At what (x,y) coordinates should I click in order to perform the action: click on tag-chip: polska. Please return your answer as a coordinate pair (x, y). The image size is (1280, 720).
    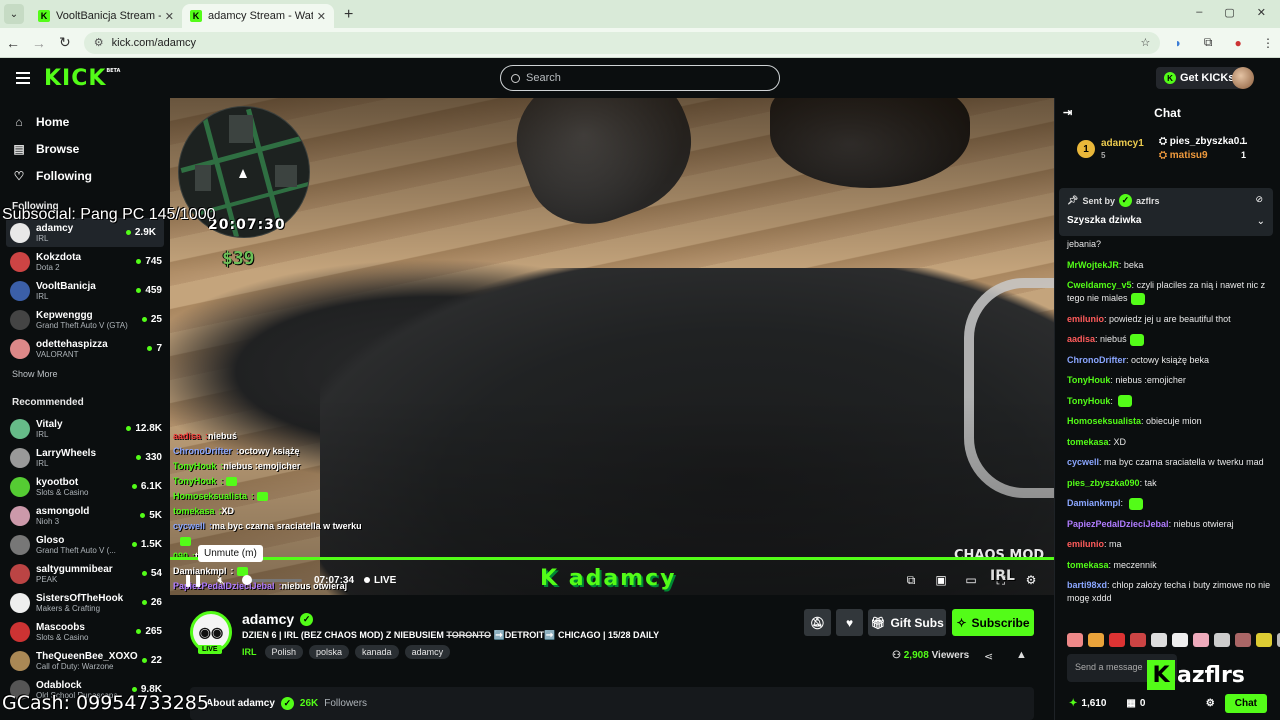
    Looking at the image, I should click on (329, 652).